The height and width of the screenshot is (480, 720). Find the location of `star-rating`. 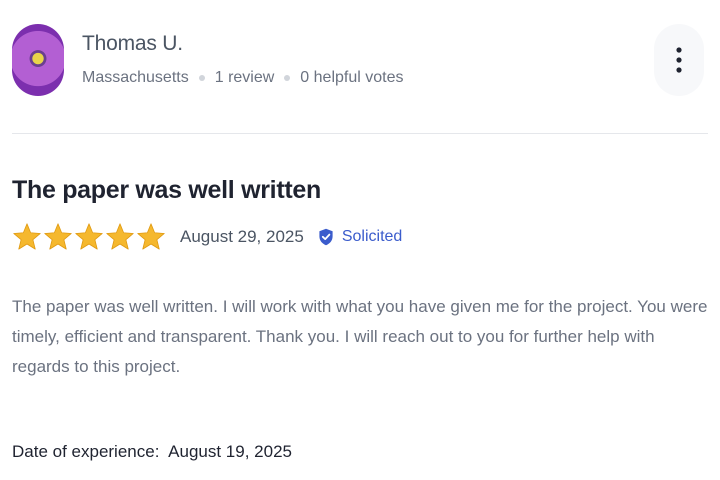

star-rating is located at coordinates (89, 237).